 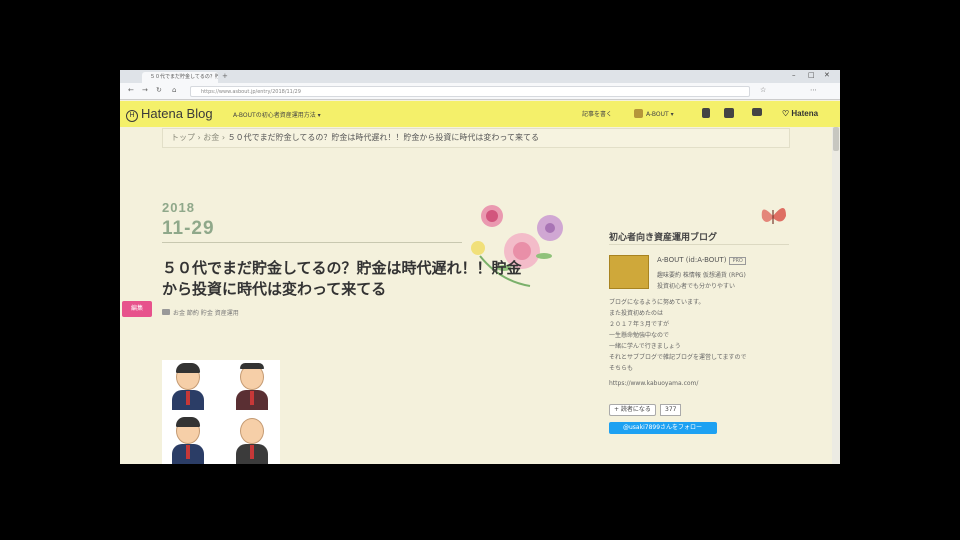 I want to click on profile-link: https://www.kabuoyama.com/, so click(x=704, y=383).